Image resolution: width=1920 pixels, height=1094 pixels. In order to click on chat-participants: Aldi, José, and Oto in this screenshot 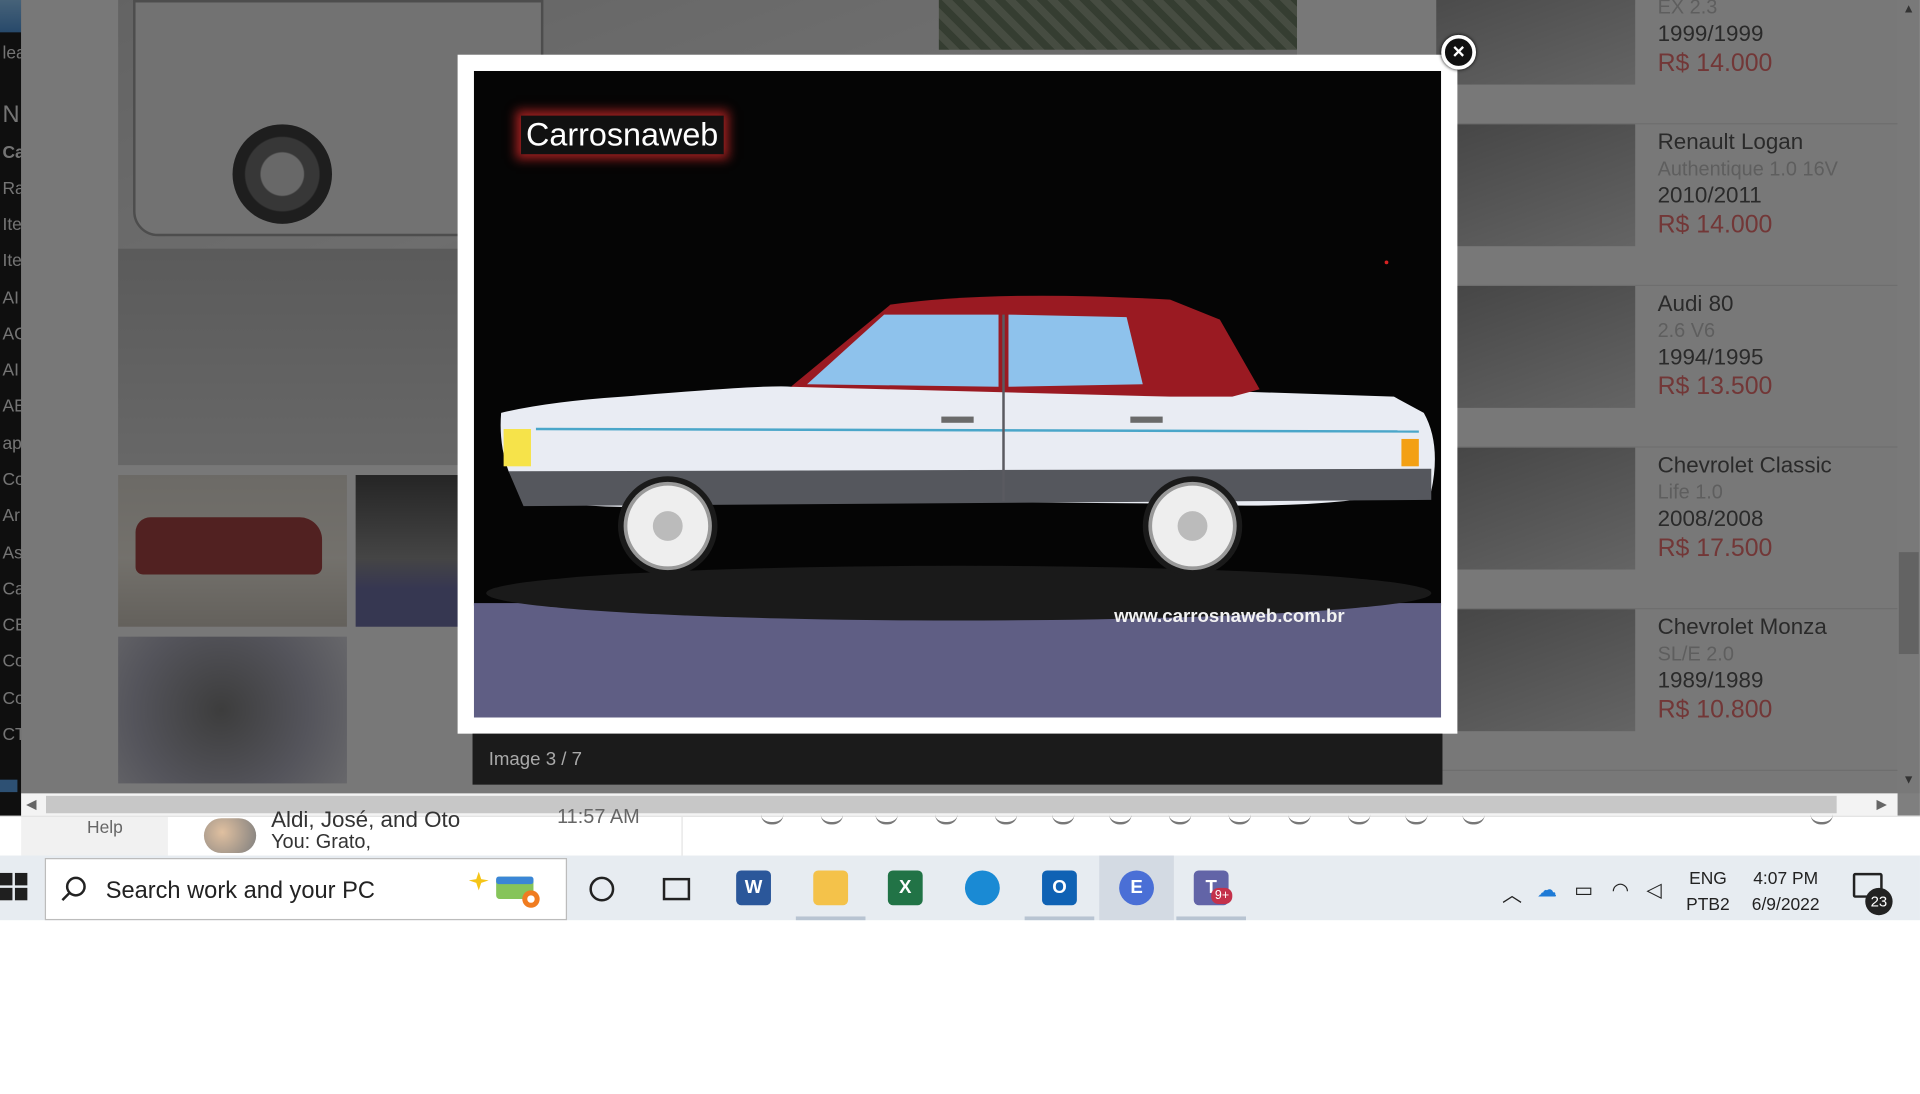, I will do `click(365, 820)`.